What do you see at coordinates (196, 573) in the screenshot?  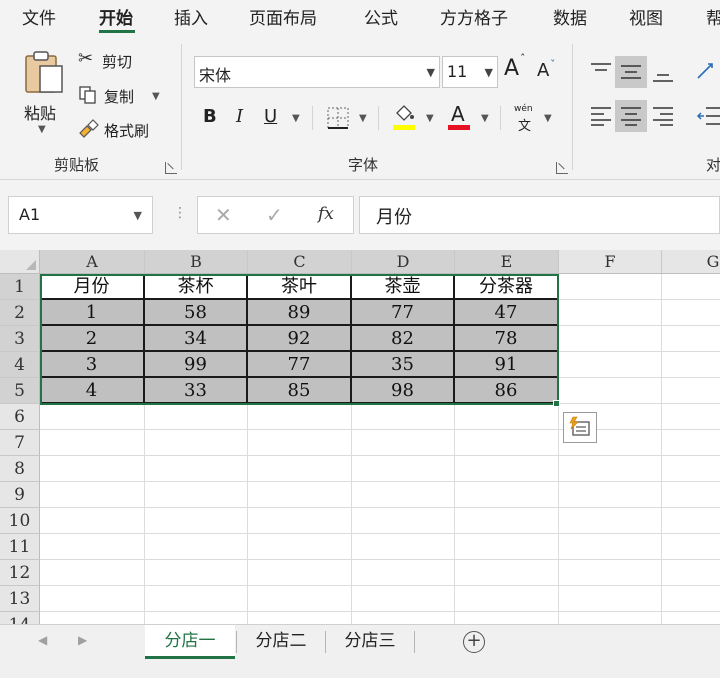 I see `cell-b12` at bounding box center [196, 573].